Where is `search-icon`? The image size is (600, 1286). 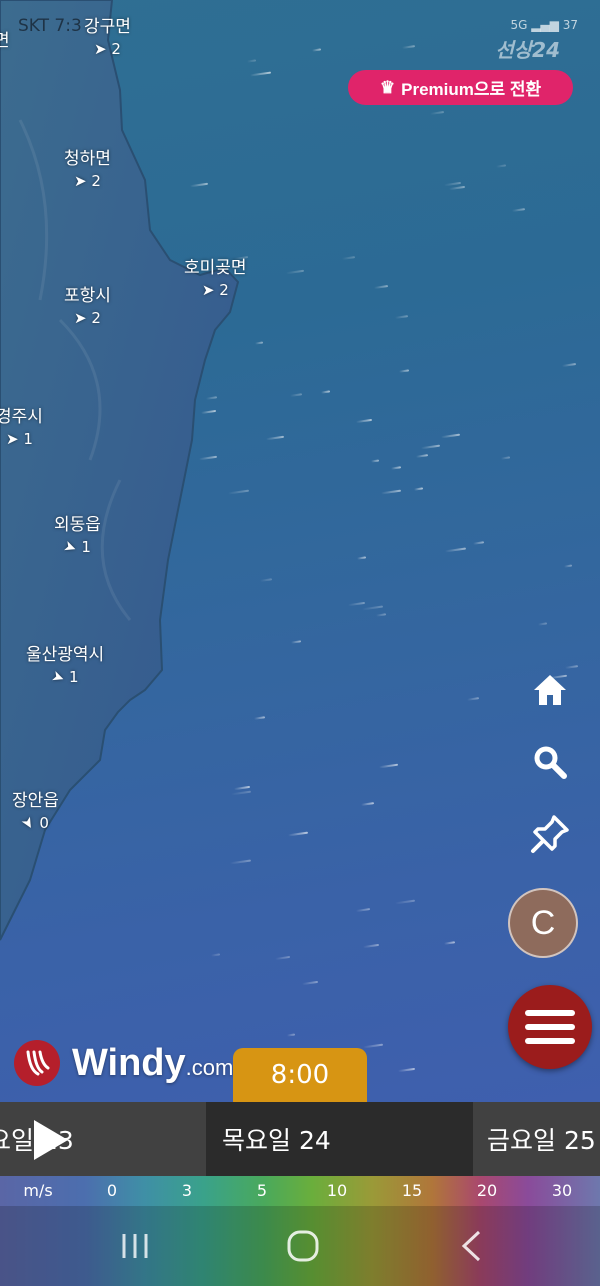 search-icon is located at coordinates (550, 762).